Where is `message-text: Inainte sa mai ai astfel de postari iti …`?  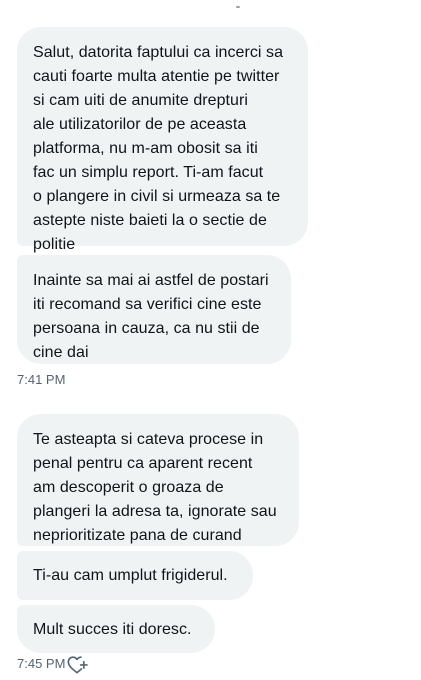
message-text: Inainte sa mai ai astfel de postari iti … is located at coordinates (151, 316).